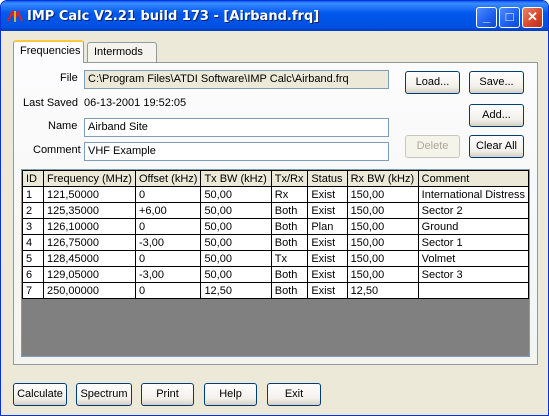  What do you see at coordinates (236, 178) in the screenshot?
I see `column-header-tx-bw: Tx BW (kHz)` at bounding box center [236, 178].